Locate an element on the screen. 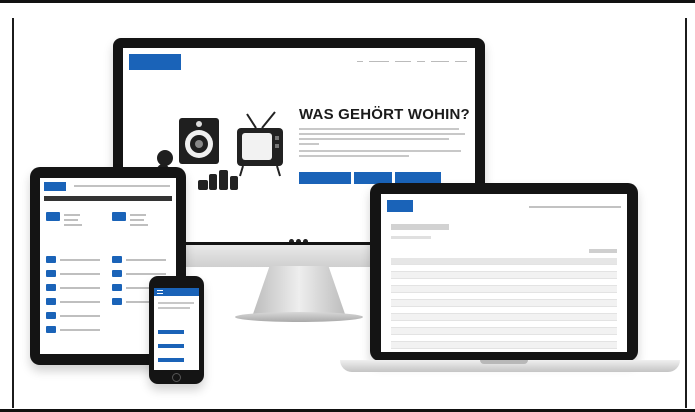  phone-home-button is located at coordinates (176, 377).